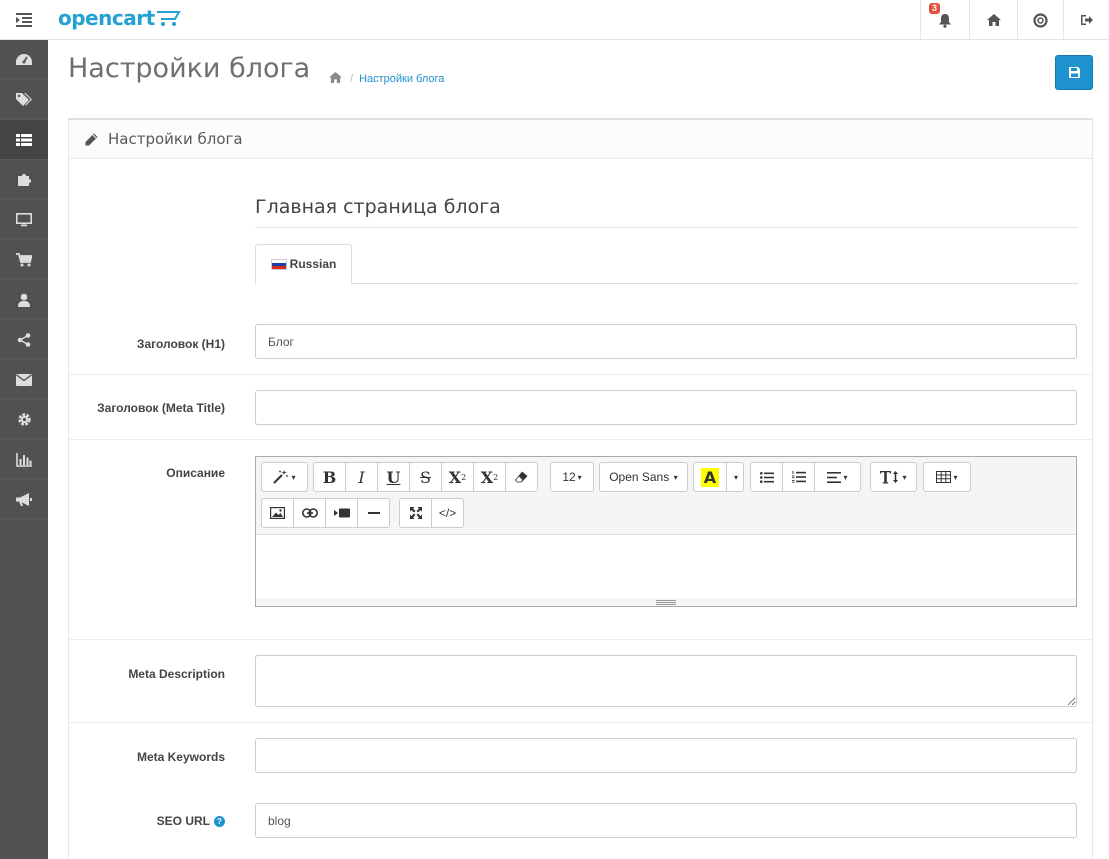  I want to click on page-title: Настройки блога, so click(189, 68).